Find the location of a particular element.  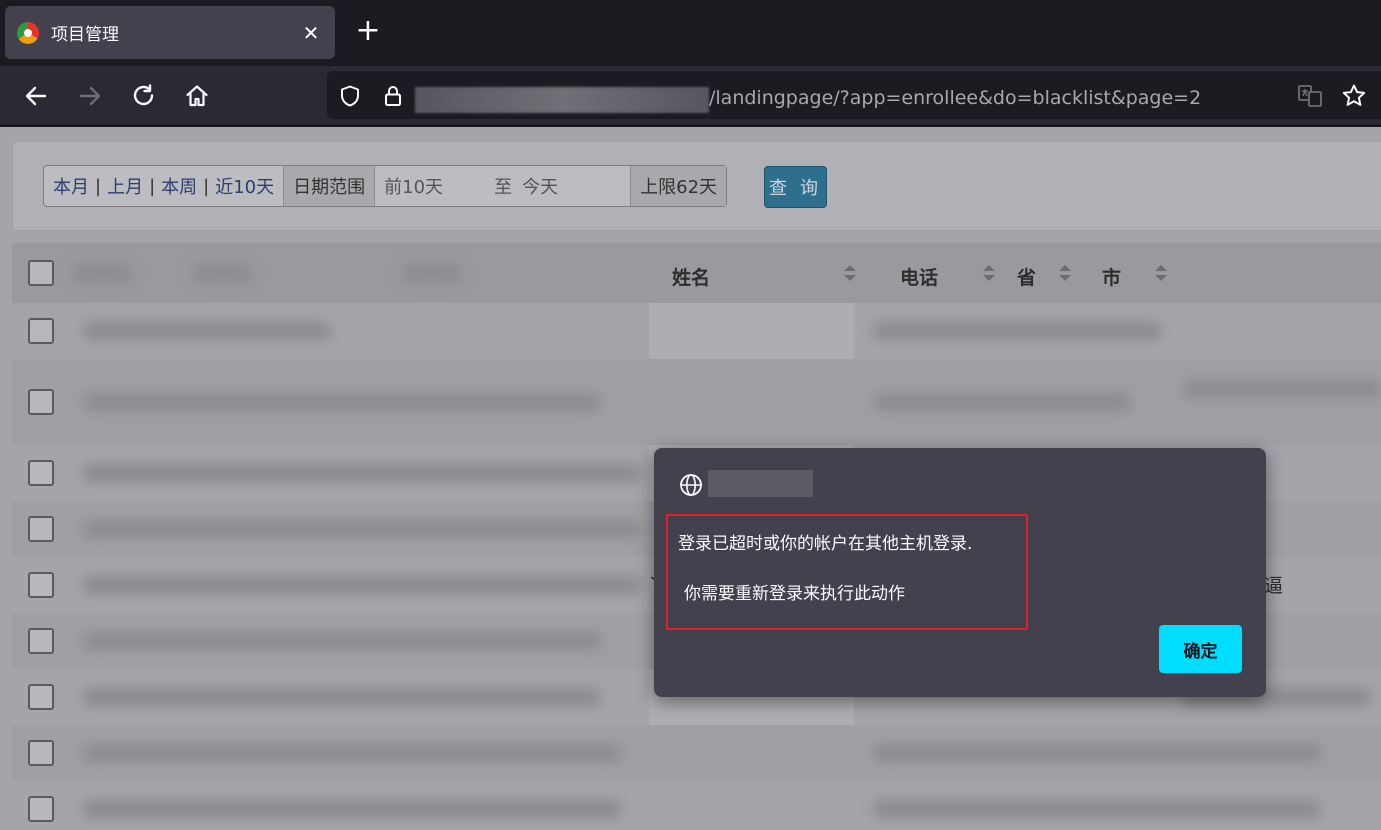

forward-button is located at coordinates (90, 96).